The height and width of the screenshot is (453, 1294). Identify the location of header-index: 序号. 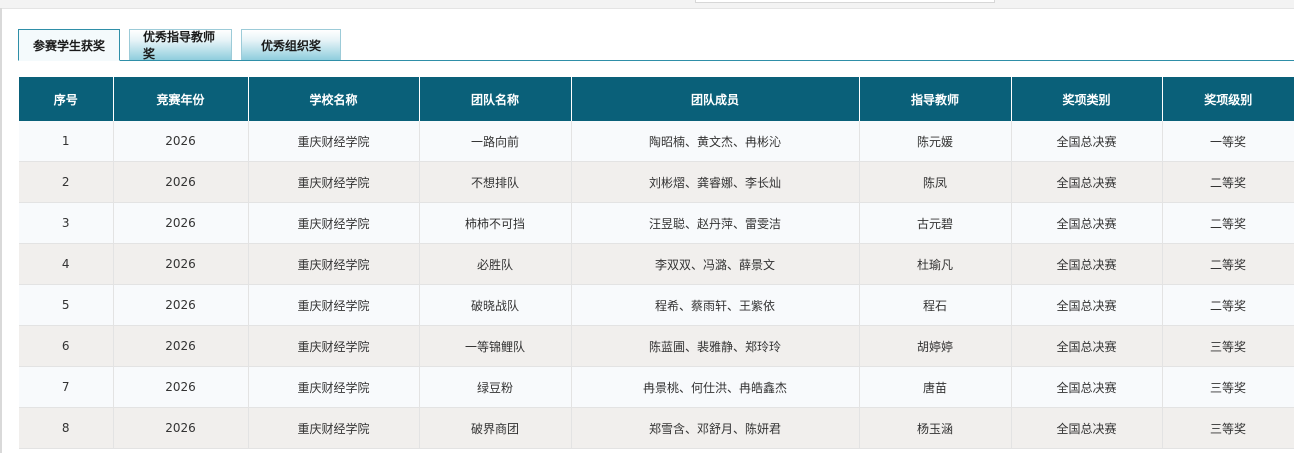
(66, 99).